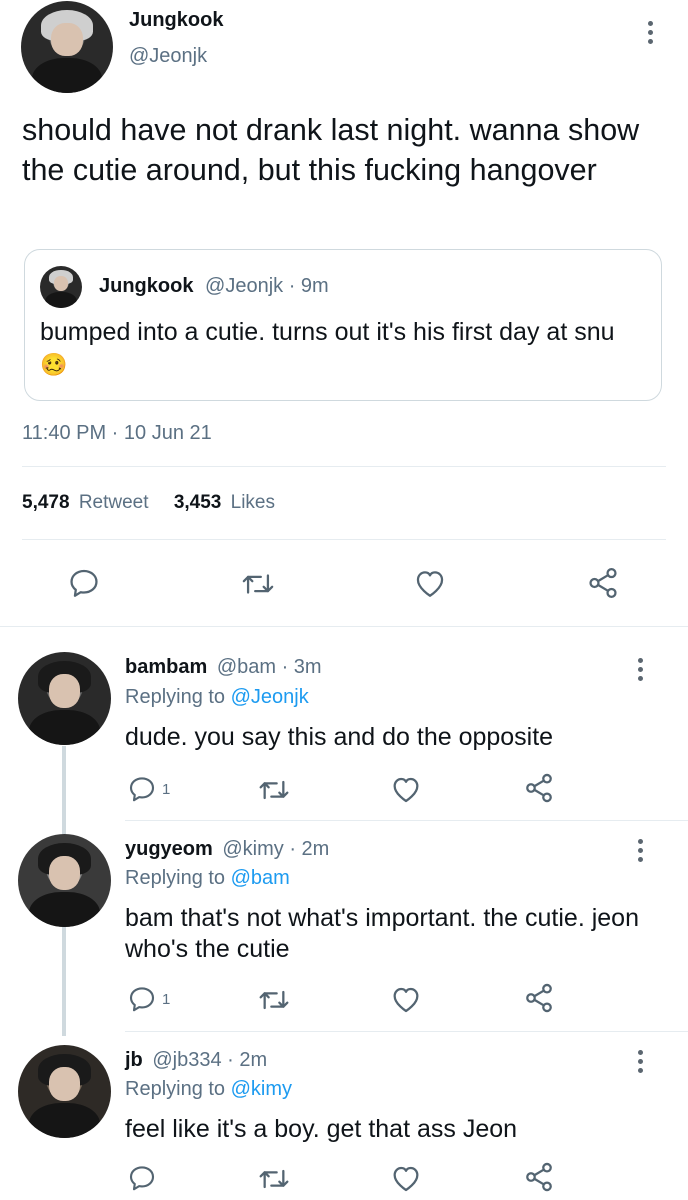  I want to click on reply-header: bambam @bam · 3m, so click(223, 667).